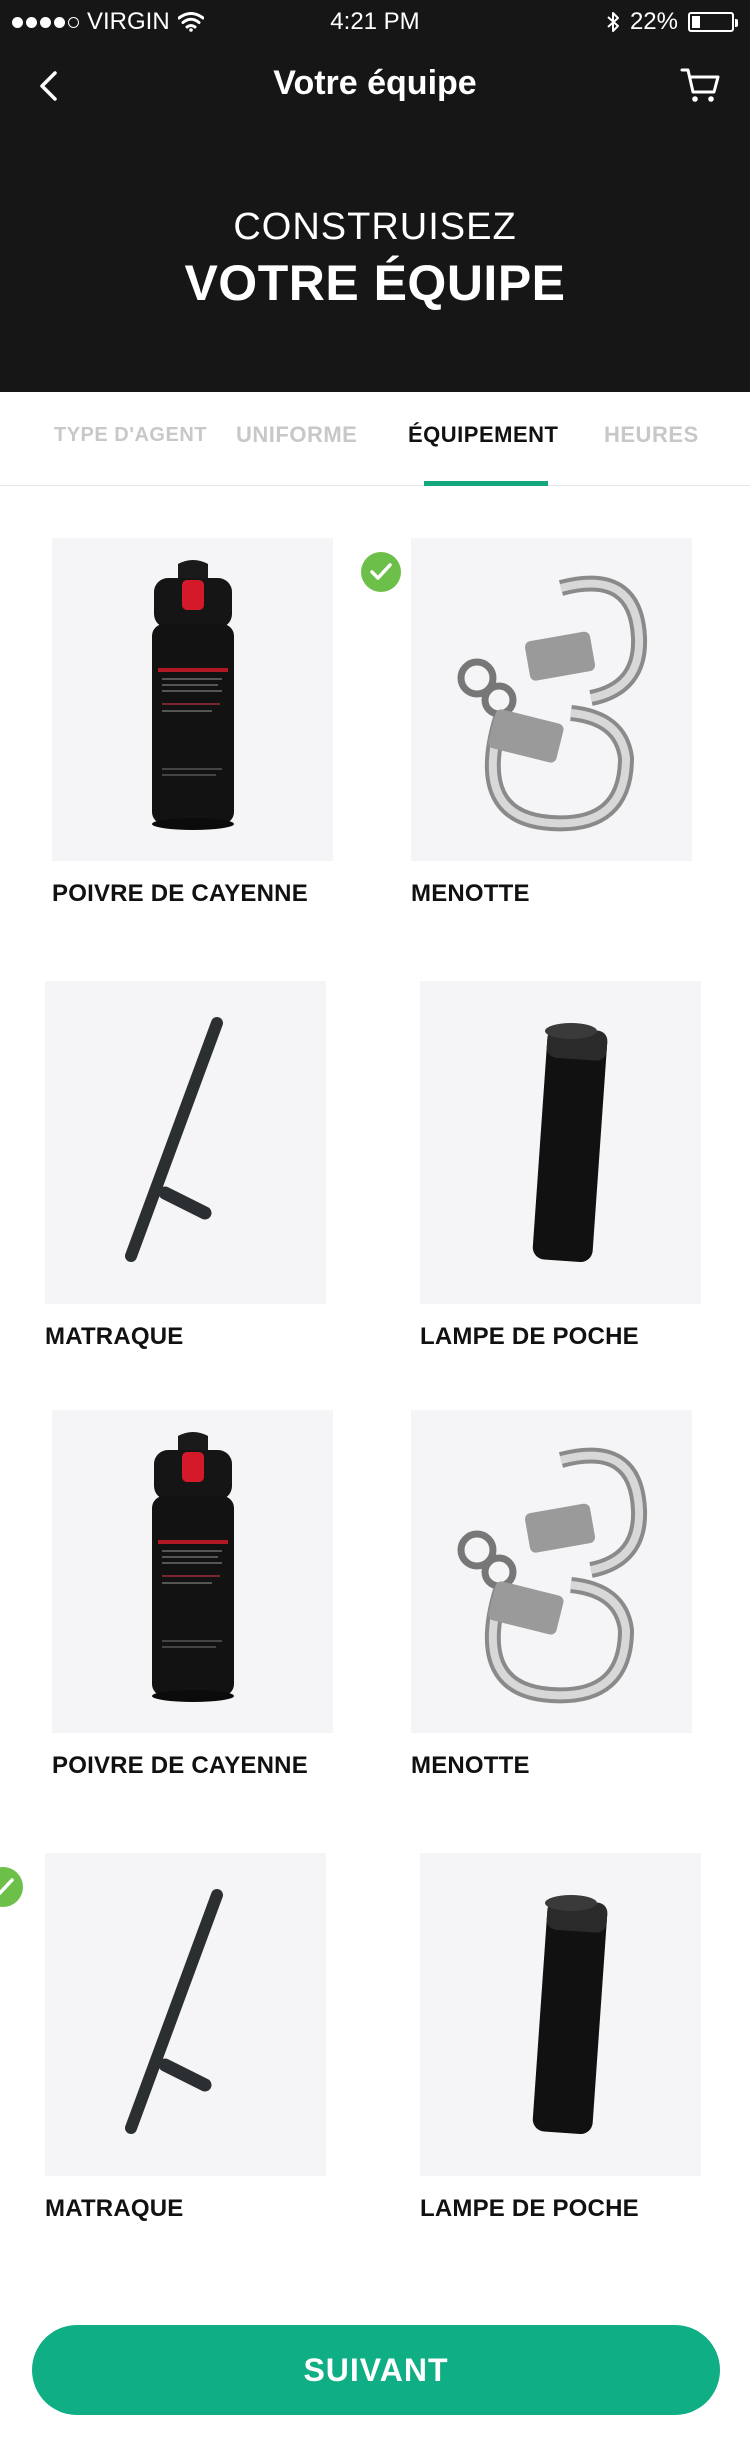  I want to click on battery-icon, so click(713, 22).